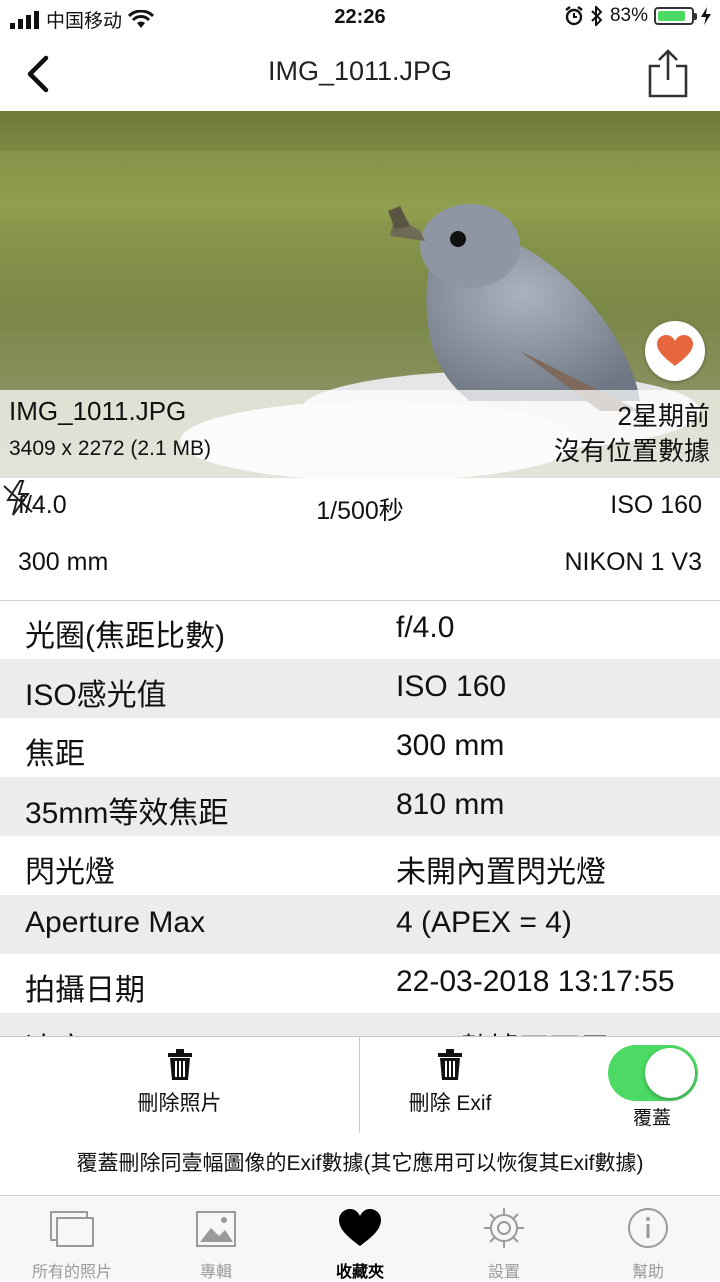 This screenshot has width=720, height=1282. Describe the element at coordinates (63, 562) in the screenshot. I see `summary-focal: 300 mm` at that location.